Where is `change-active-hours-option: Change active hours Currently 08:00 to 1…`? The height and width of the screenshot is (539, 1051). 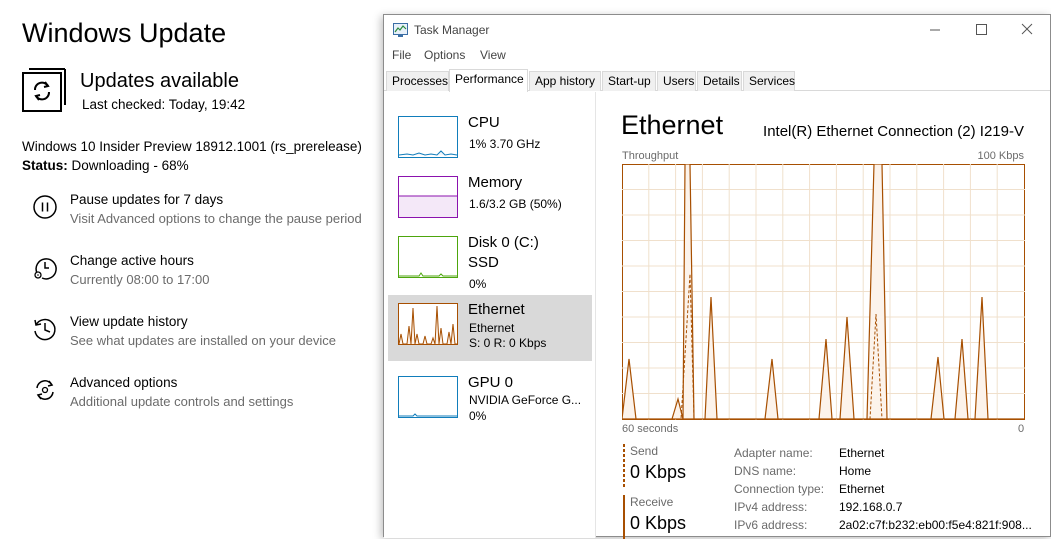 change-active-hours-option: Change active hours Currently 08:00 to 1… is located at coordinates (207, 275).